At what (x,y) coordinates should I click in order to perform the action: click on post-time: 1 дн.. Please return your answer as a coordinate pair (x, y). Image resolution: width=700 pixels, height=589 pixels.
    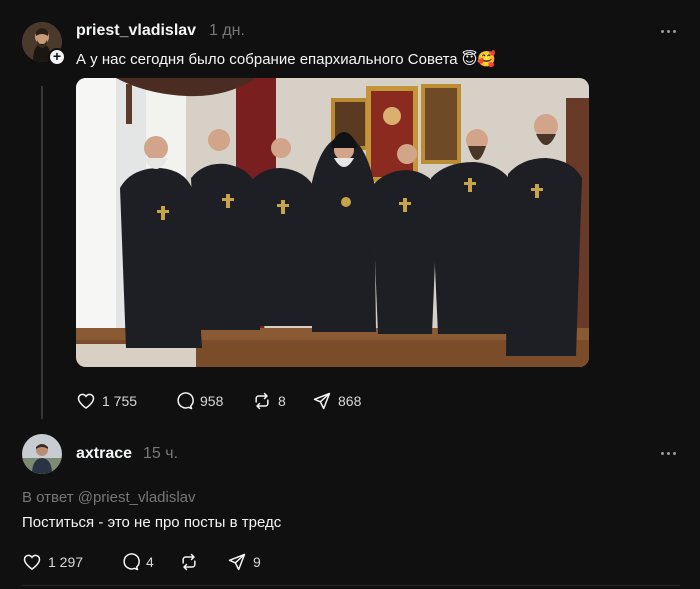
    Looking at the image, I should click on (227, 30).